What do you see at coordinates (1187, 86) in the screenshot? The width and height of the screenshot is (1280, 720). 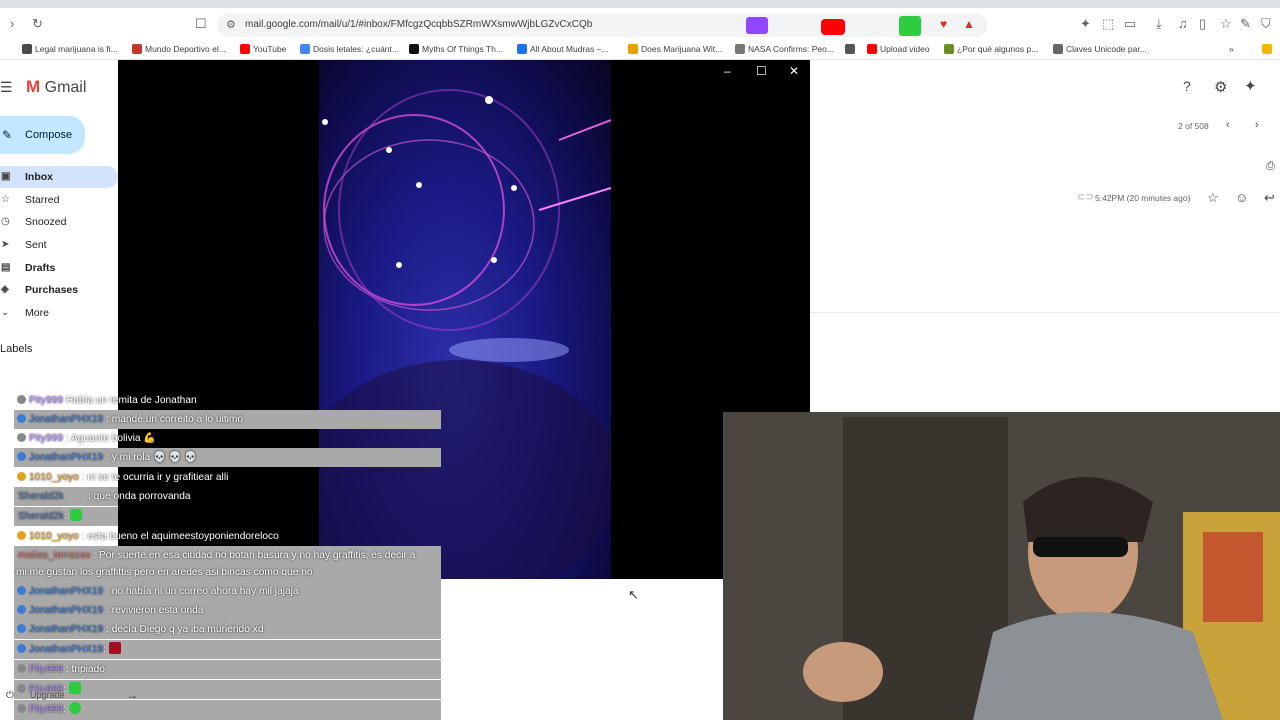 I see `help-icon: ?` at bounding box center [1187, 86].